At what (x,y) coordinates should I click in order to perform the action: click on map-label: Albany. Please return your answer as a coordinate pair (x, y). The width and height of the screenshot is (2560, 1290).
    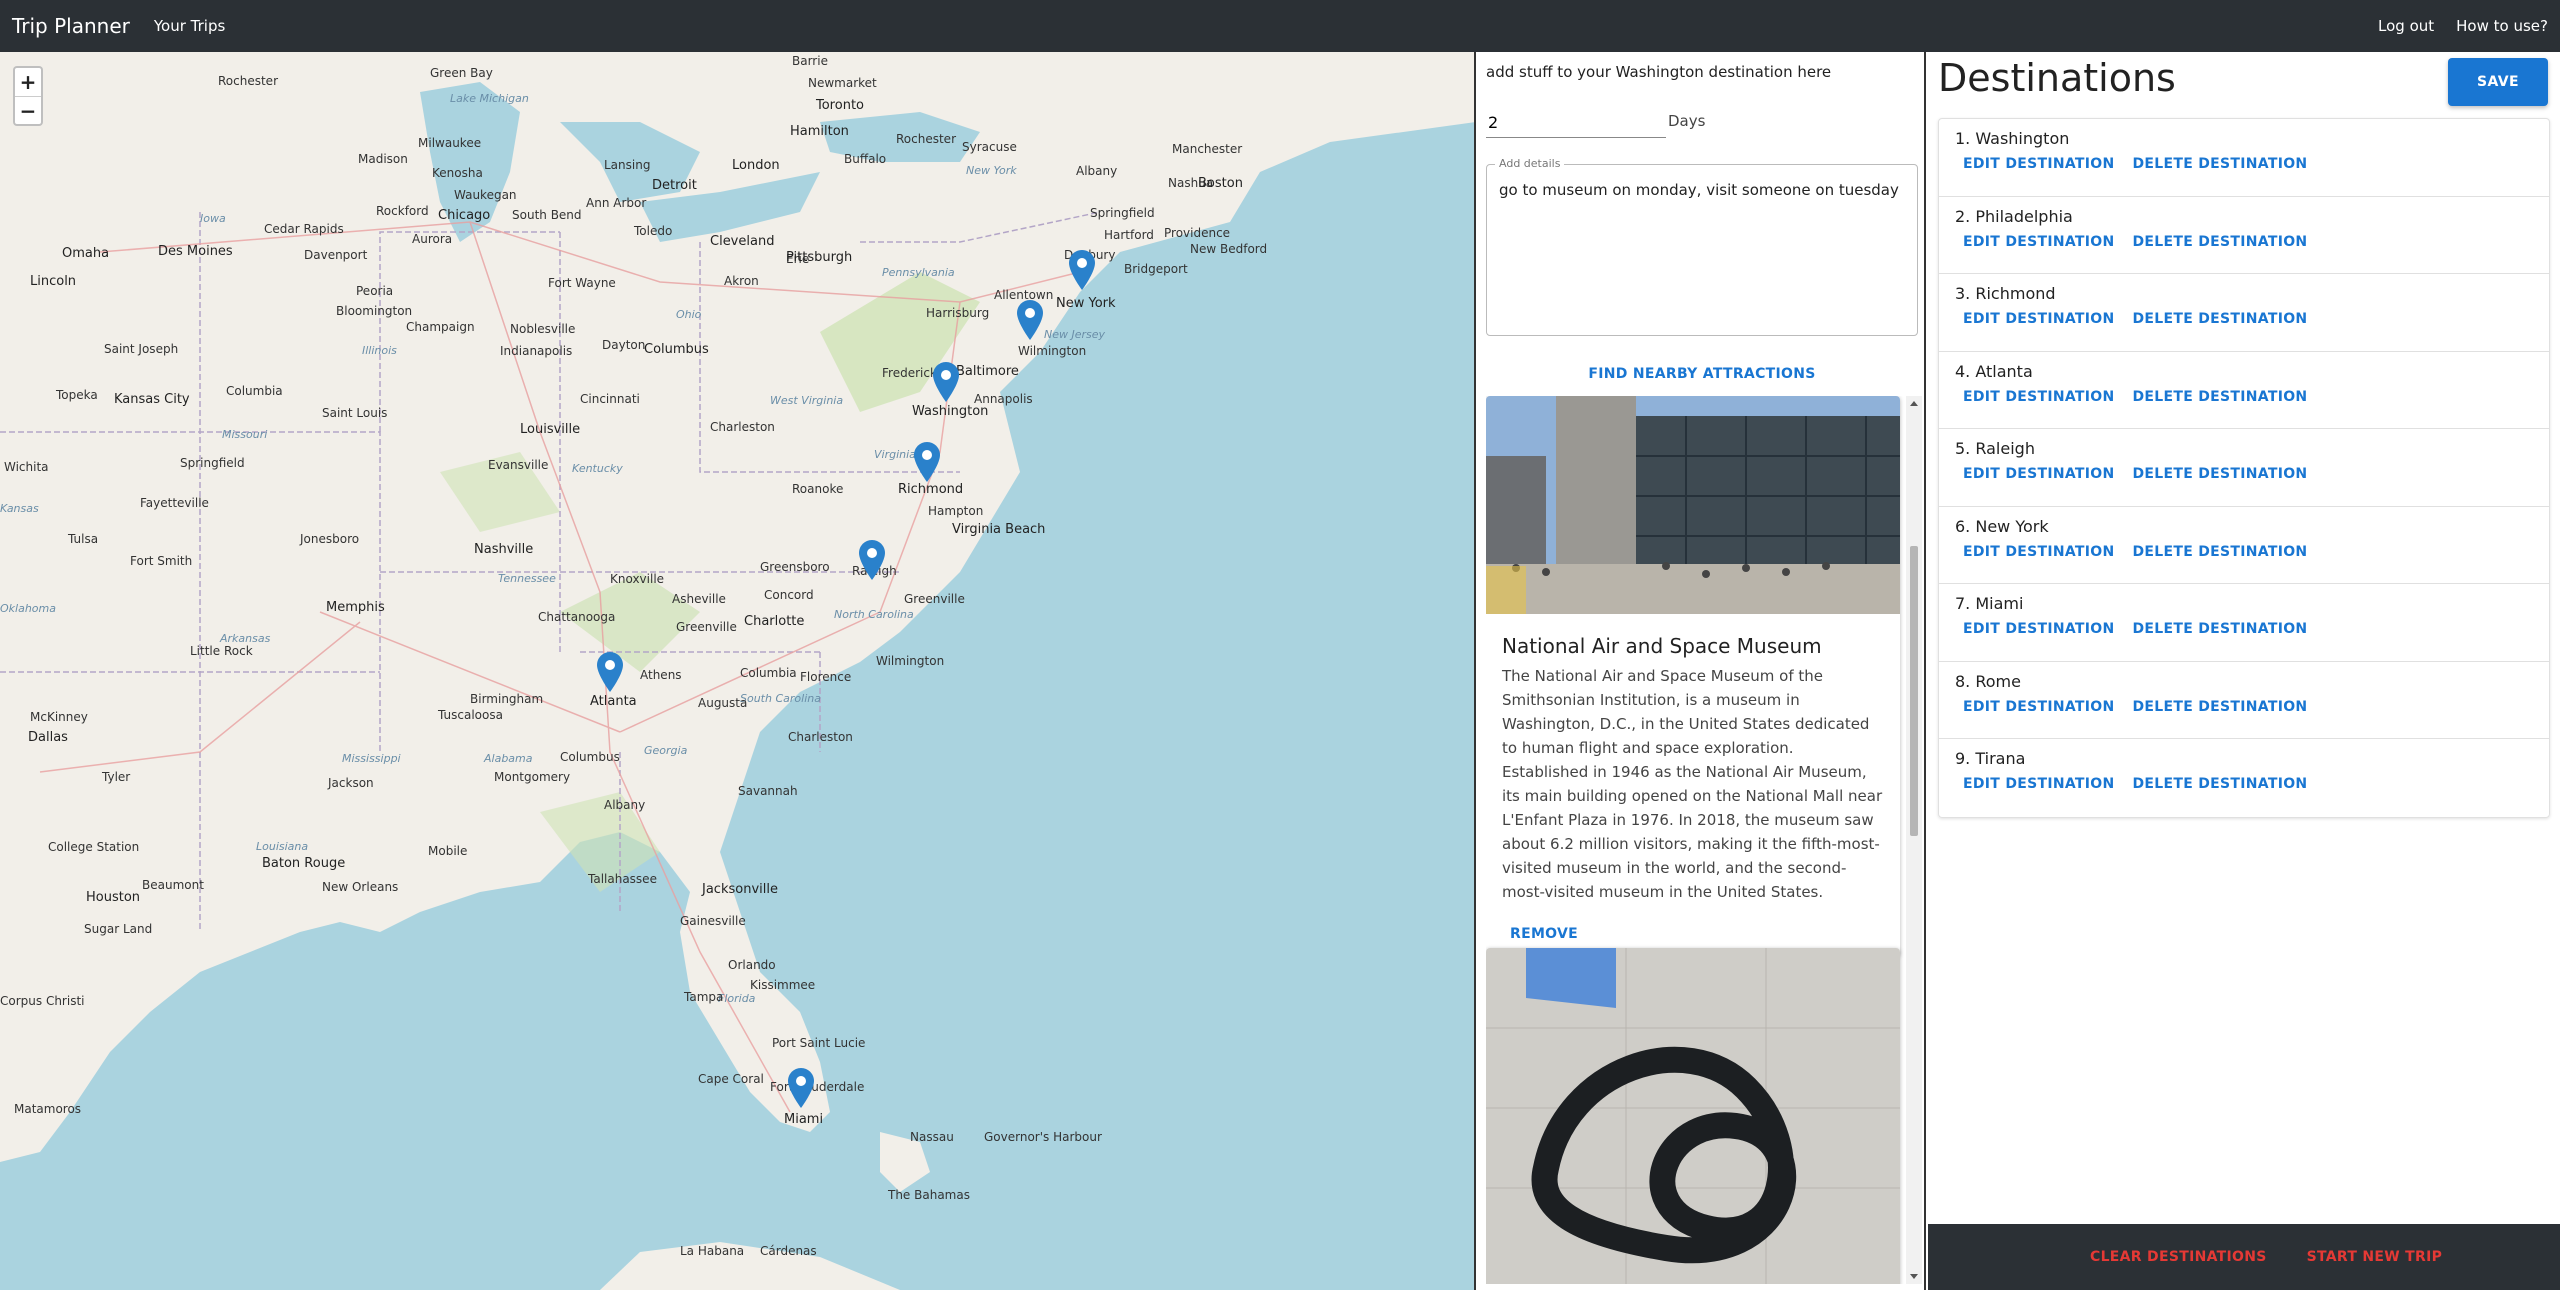
    Looking at the image, I should click on (625, 805).